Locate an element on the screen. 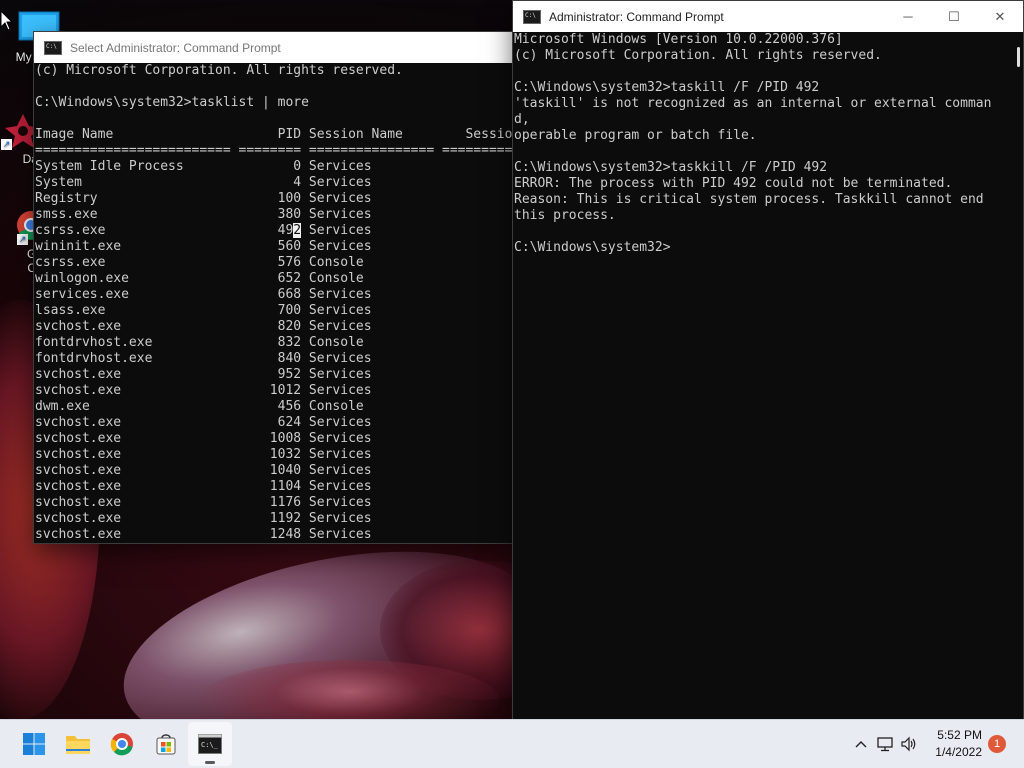 The image size is (1024, 768). console-line: dwm.exe 456 Console 1 63,408 K is located at coordinates (199, 406).